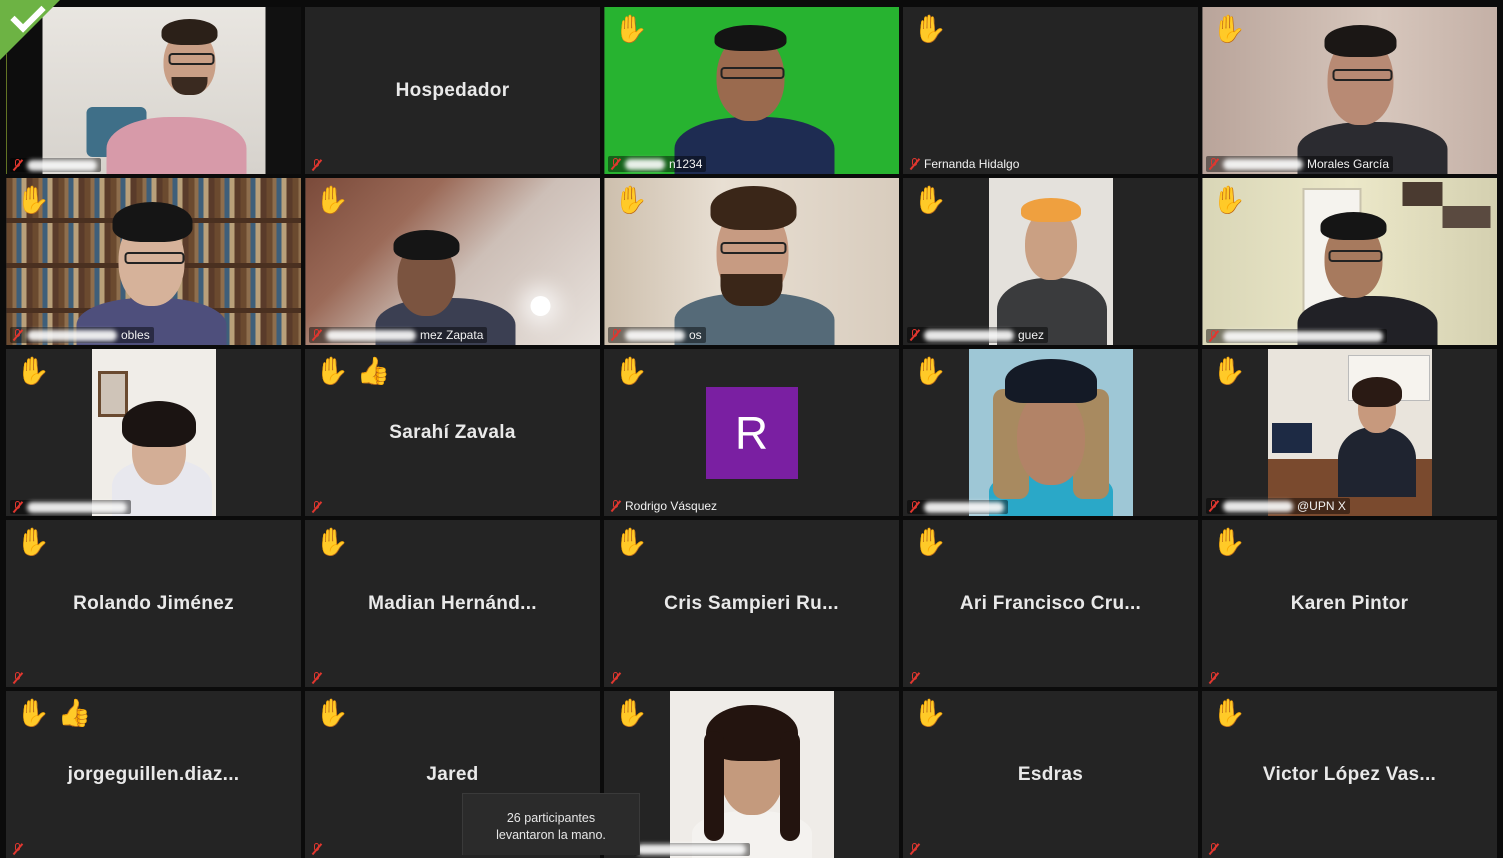 This screenshot has height=858, width=1503. What do you see at coordinates (1349, 90) in the screenshot?
I see `participant-tile: ✋ Morales García` at bounding box center [1349, 90].